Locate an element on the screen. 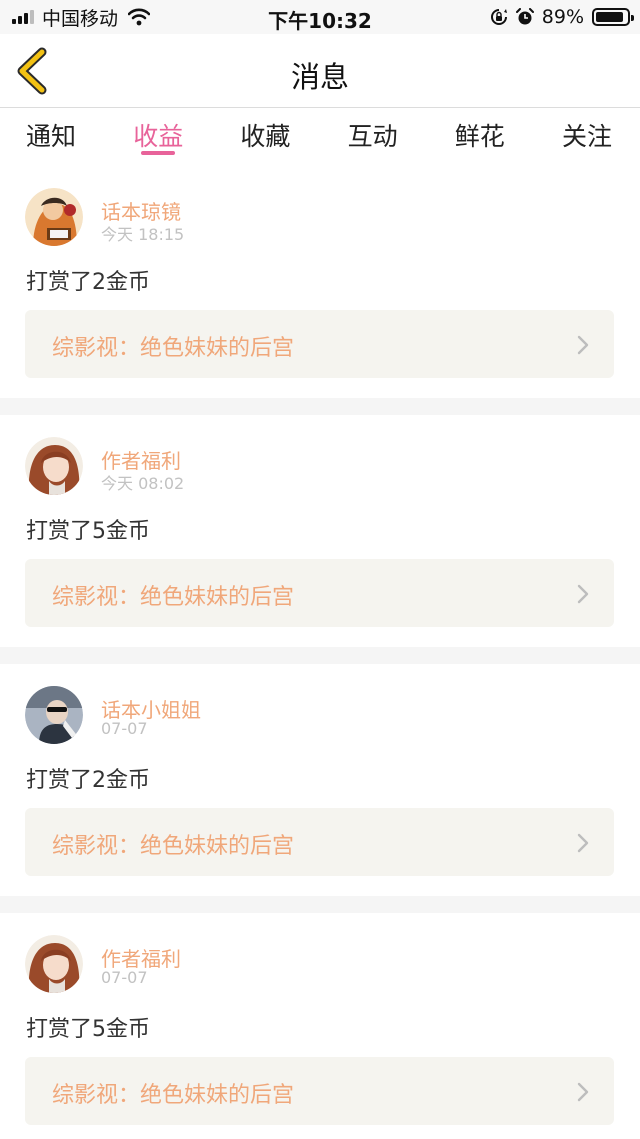 The image size is (640, 1139). tab-label: 鲜花 is located at coordinates (479, 136).